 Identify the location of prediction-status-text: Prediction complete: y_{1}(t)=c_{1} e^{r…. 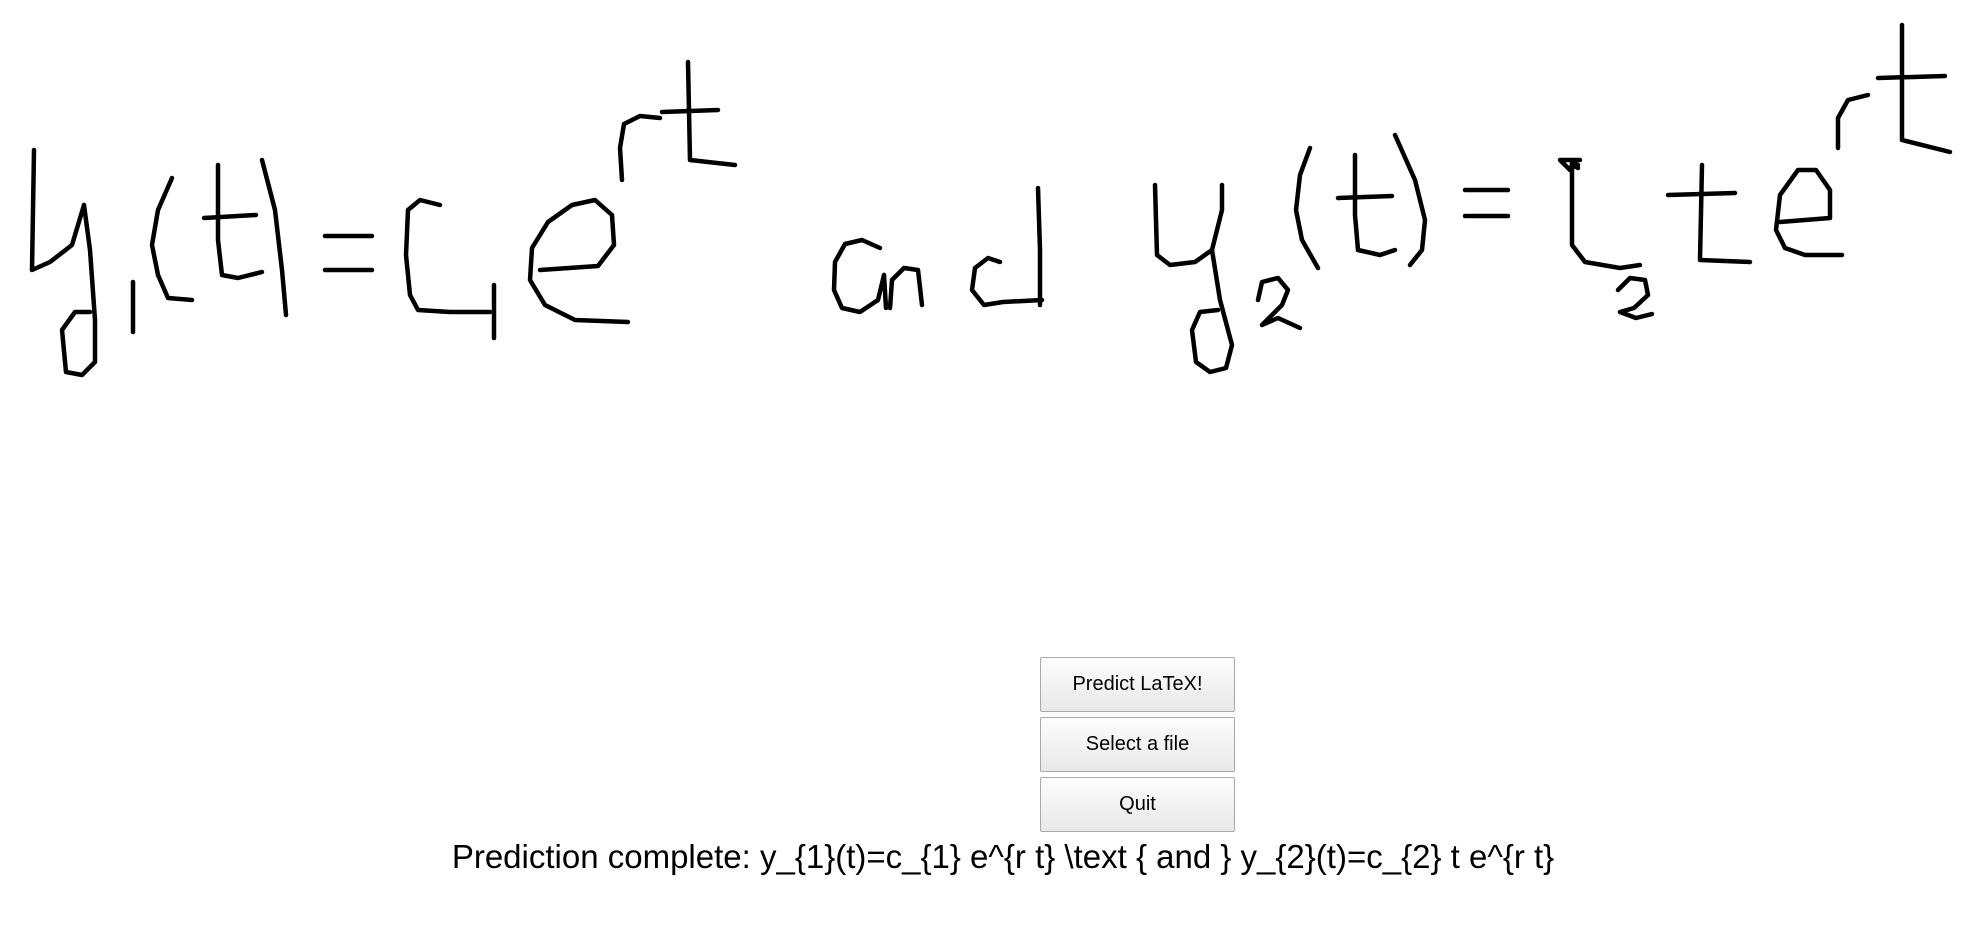
(1003, 856).